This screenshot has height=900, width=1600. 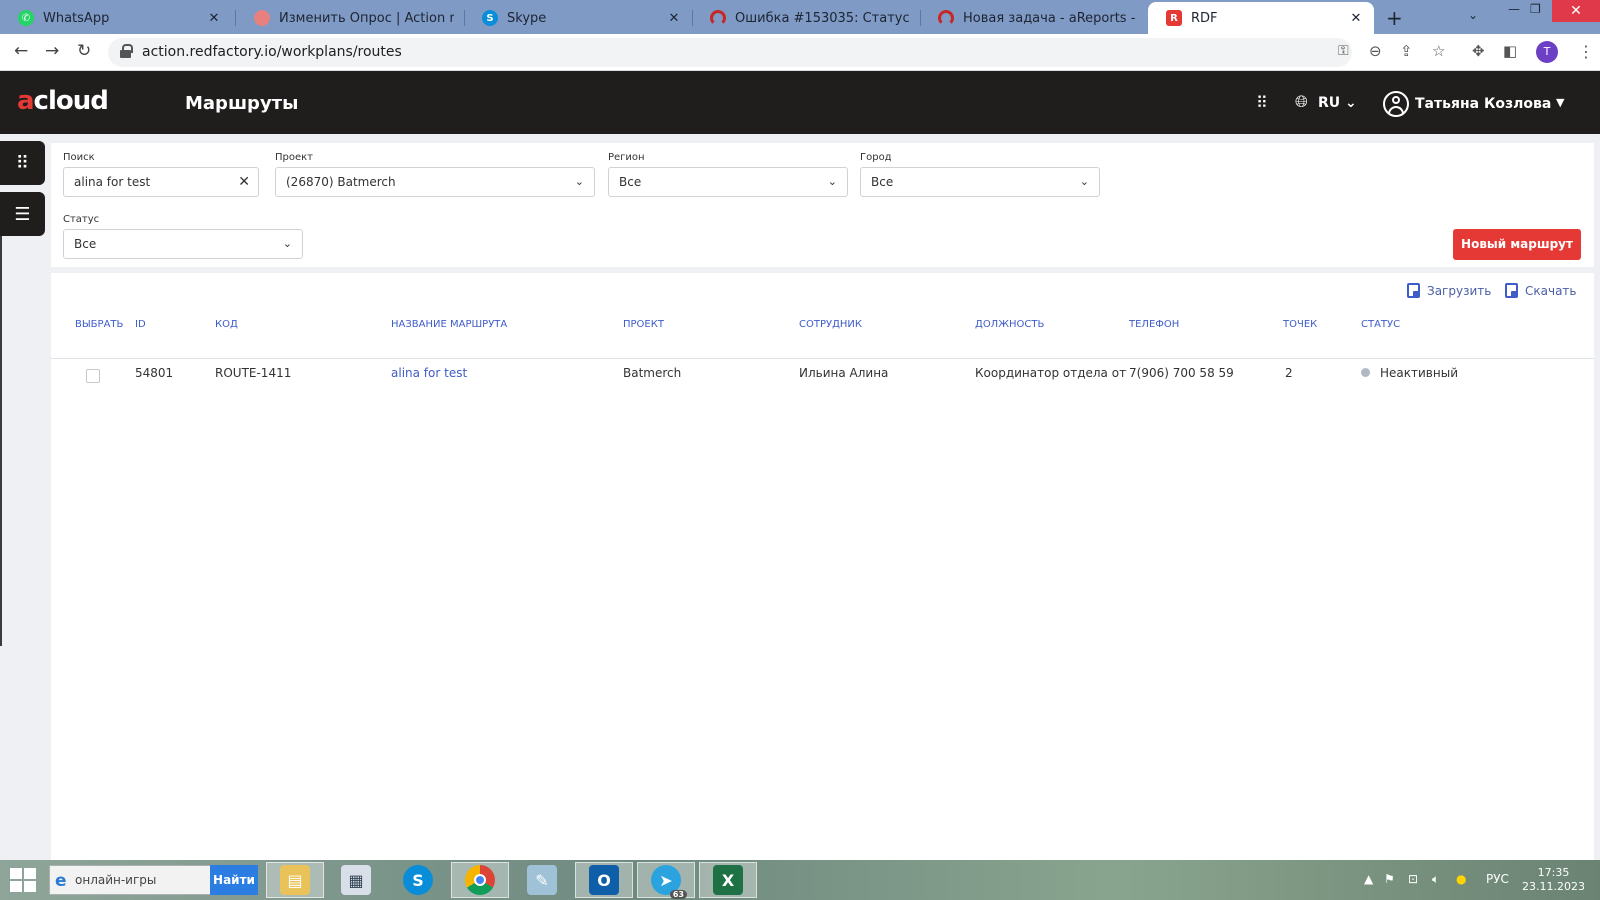 What do you see at coordinates (1343, 51) in the screenshot?
I see `key-icon: ⚿` at bounding box center [1343, 51].